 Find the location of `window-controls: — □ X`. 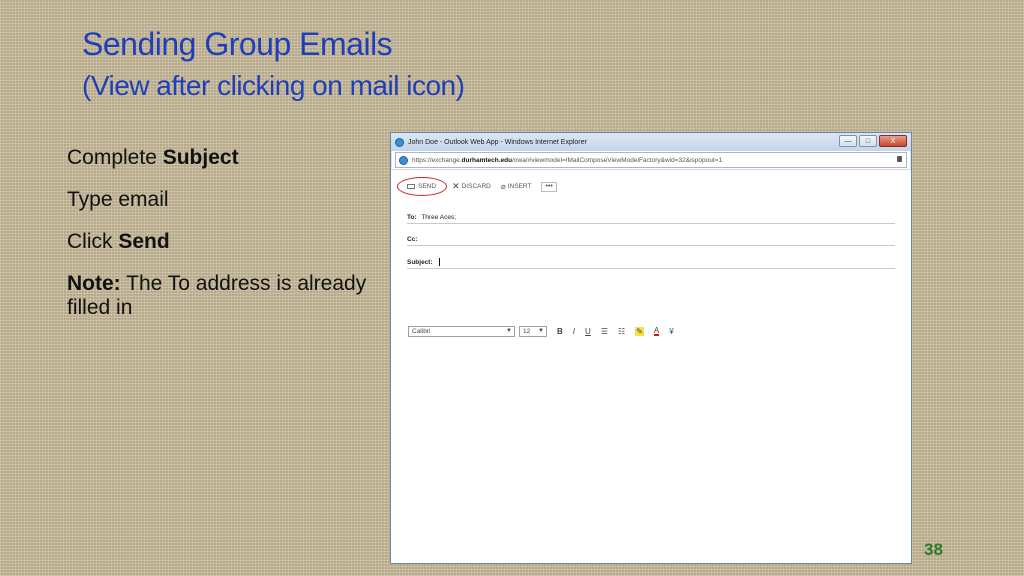

window-controls: — □ X is located at coordinates (873, 141).